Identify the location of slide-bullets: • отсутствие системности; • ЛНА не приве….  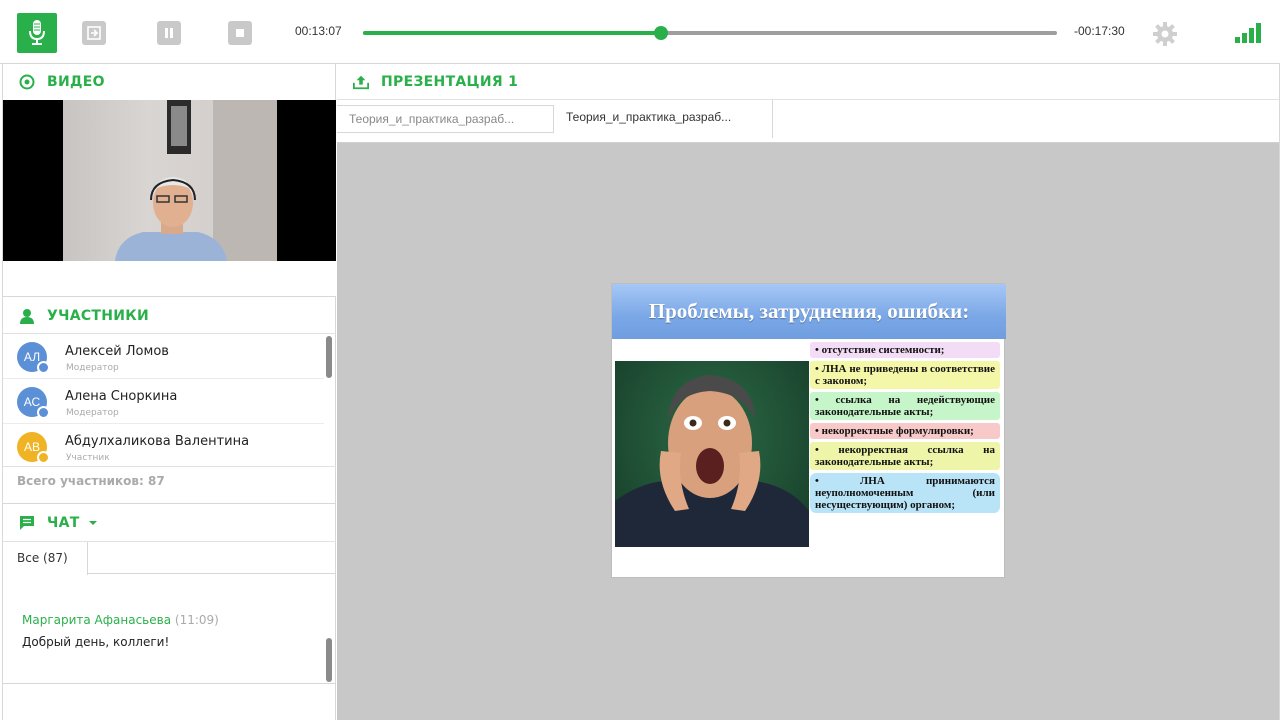
(905, 429).